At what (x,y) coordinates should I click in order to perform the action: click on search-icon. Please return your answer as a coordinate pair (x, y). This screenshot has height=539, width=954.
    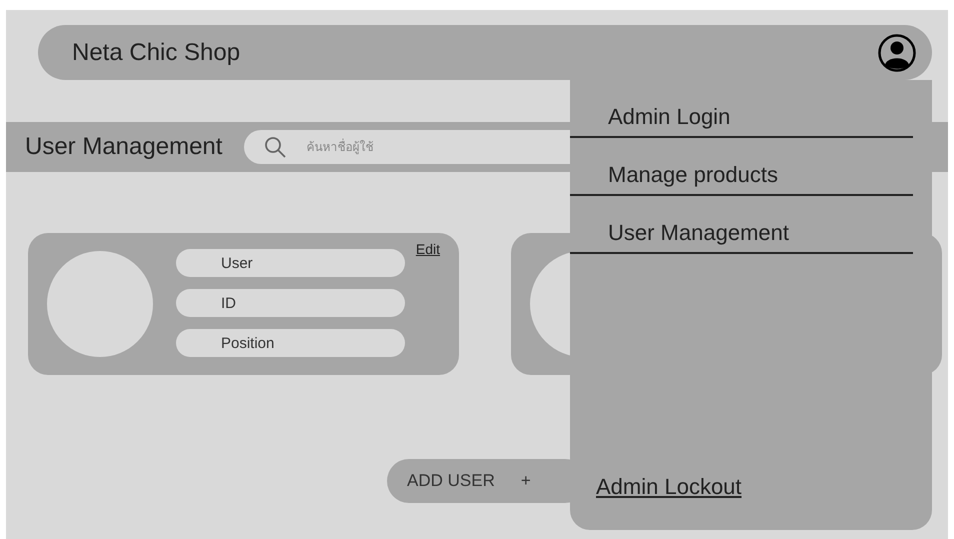
    Looking at the image, I should click on (275, 147).